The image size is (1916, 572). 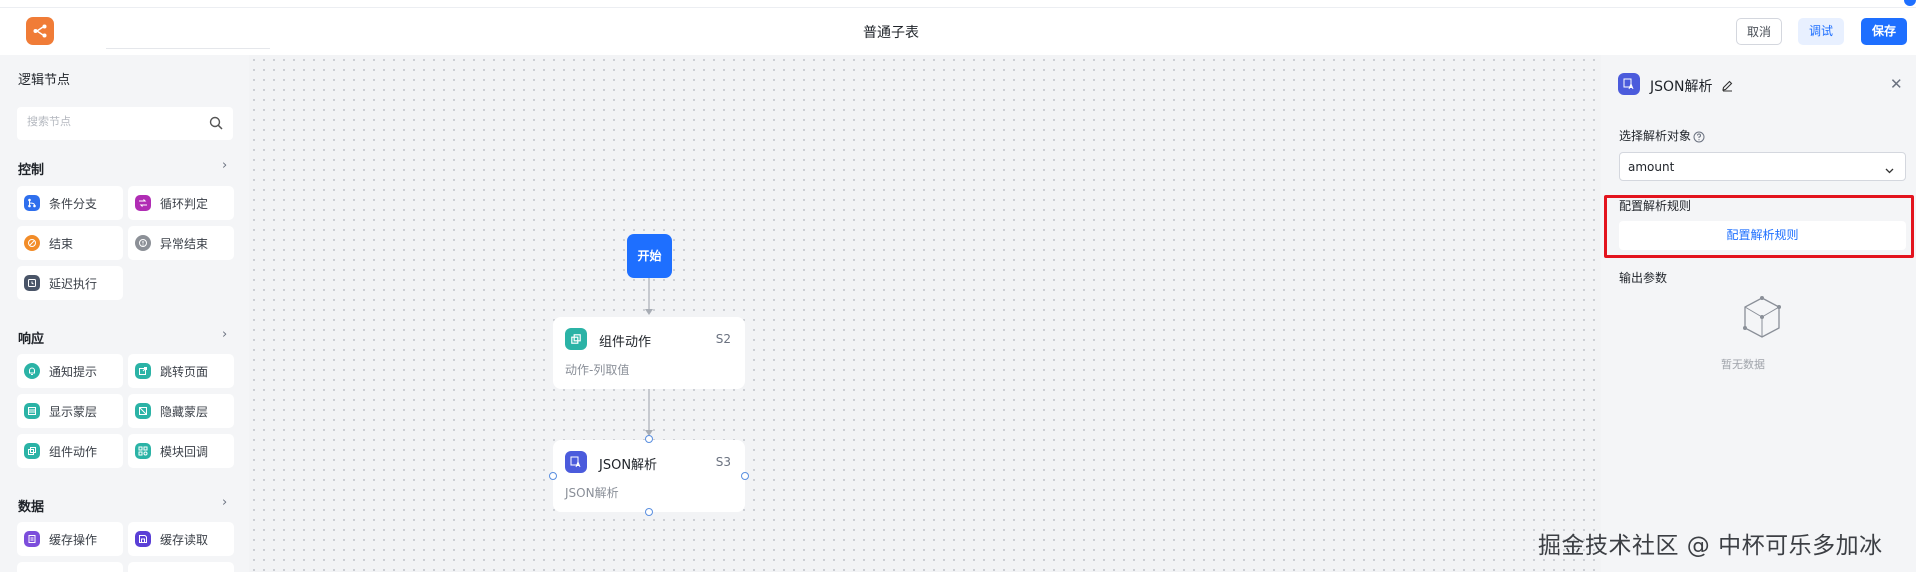 What do you see at coordinates (592, 493) in the screenshot?
I see `node-desc: JSON解析` at bounding box center [592, 493].